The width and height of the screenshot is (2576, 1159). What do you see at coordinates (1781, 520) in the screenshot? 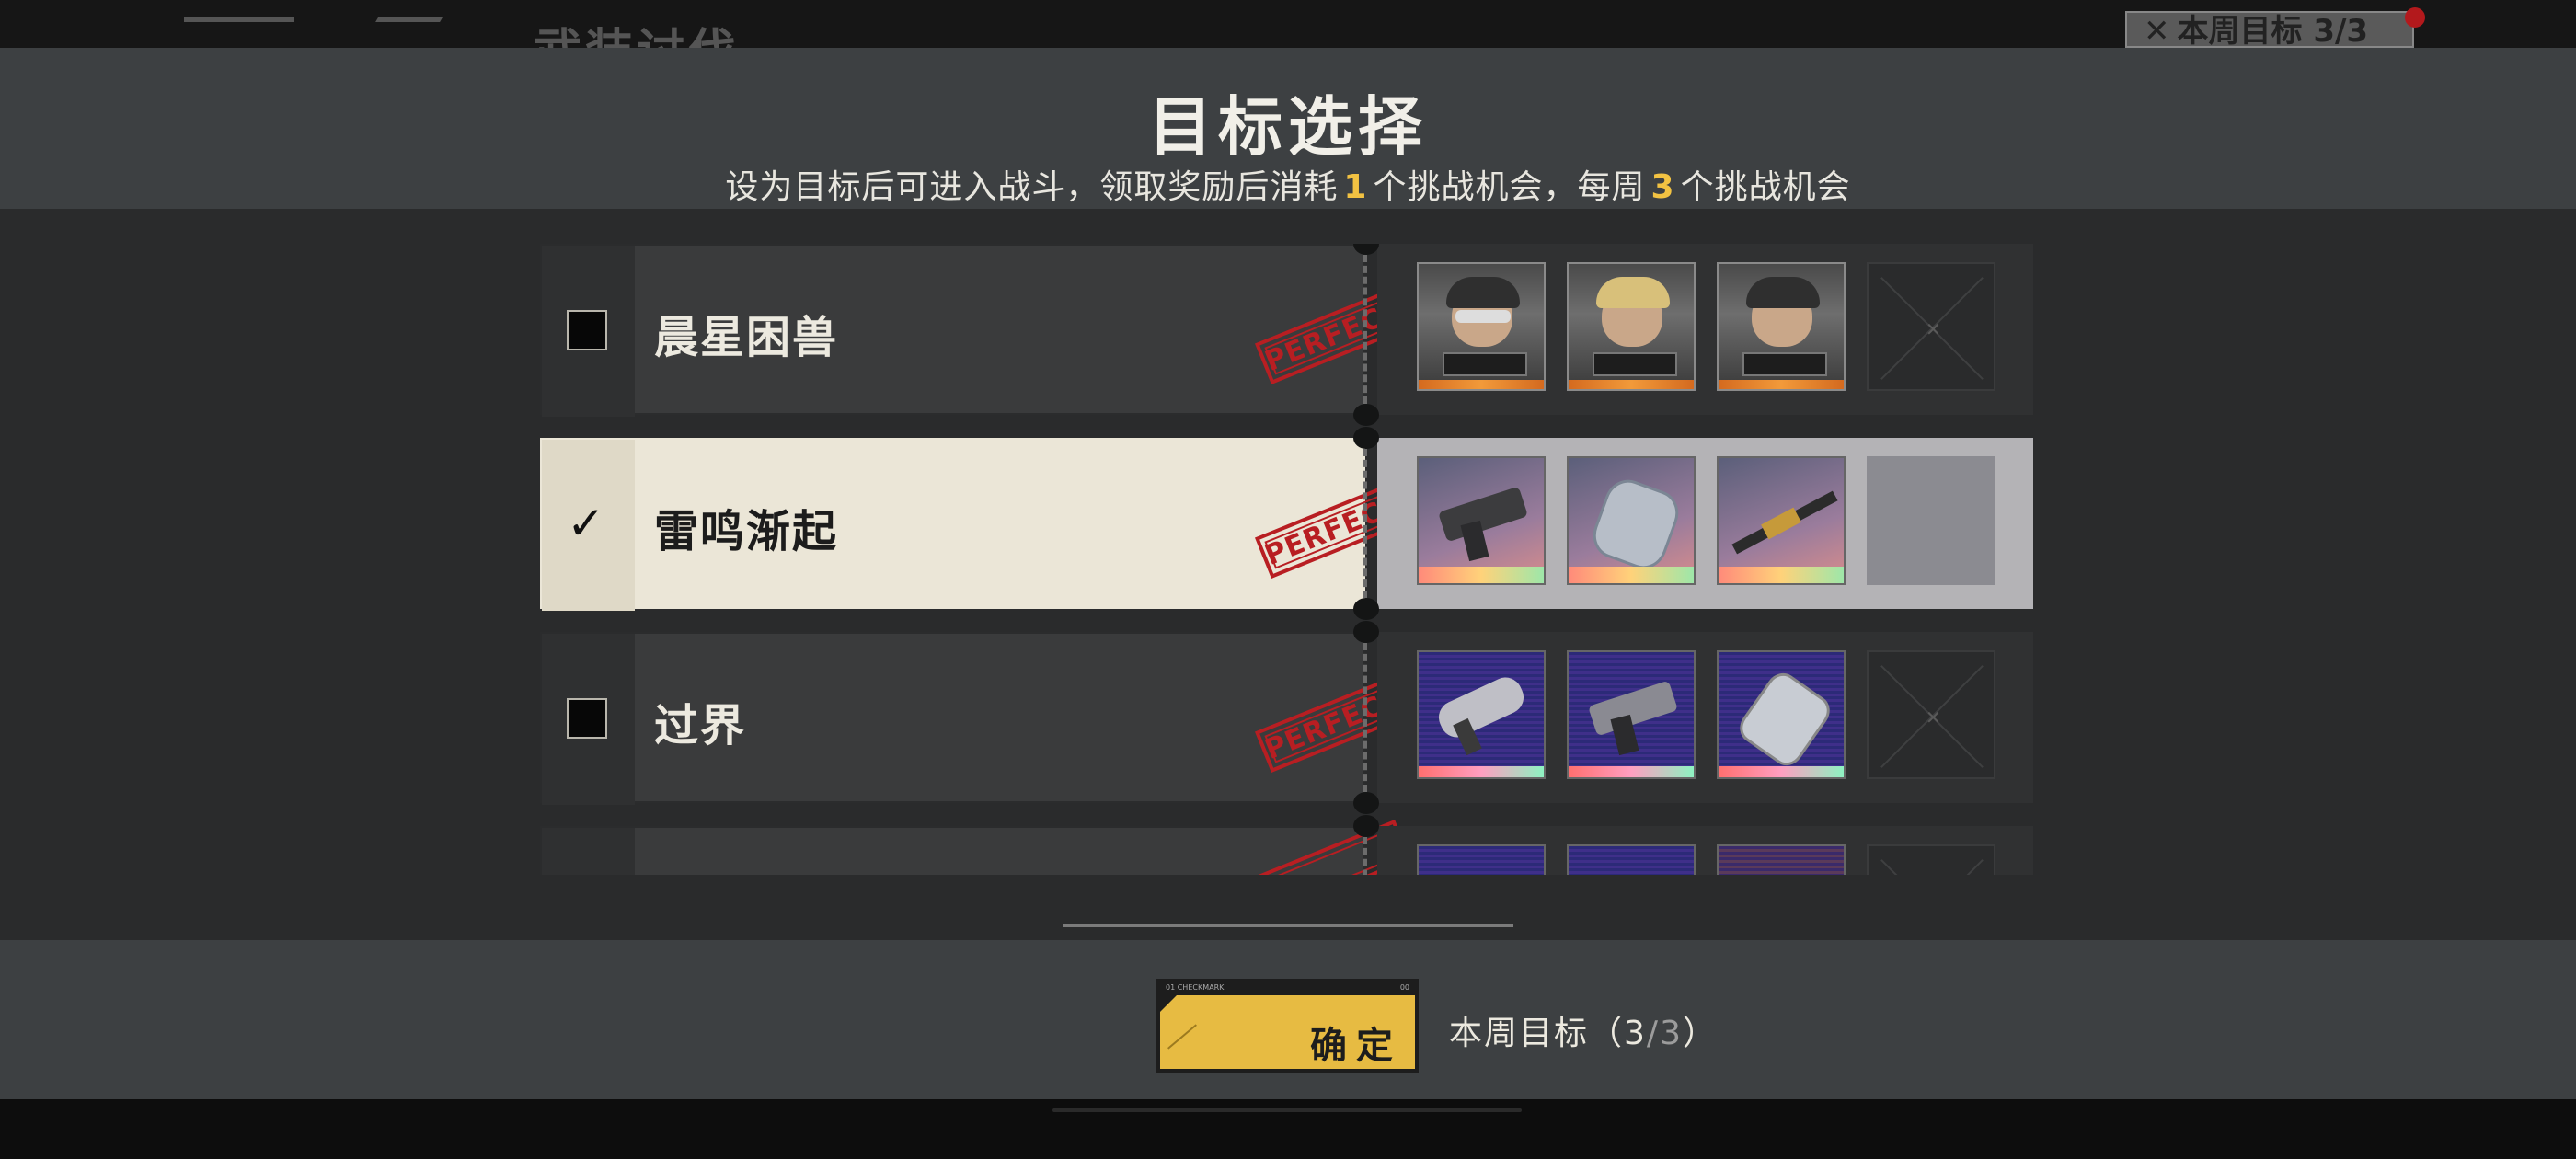
I see `sniper-rifle-icon` at bounding box center [1781, 520].